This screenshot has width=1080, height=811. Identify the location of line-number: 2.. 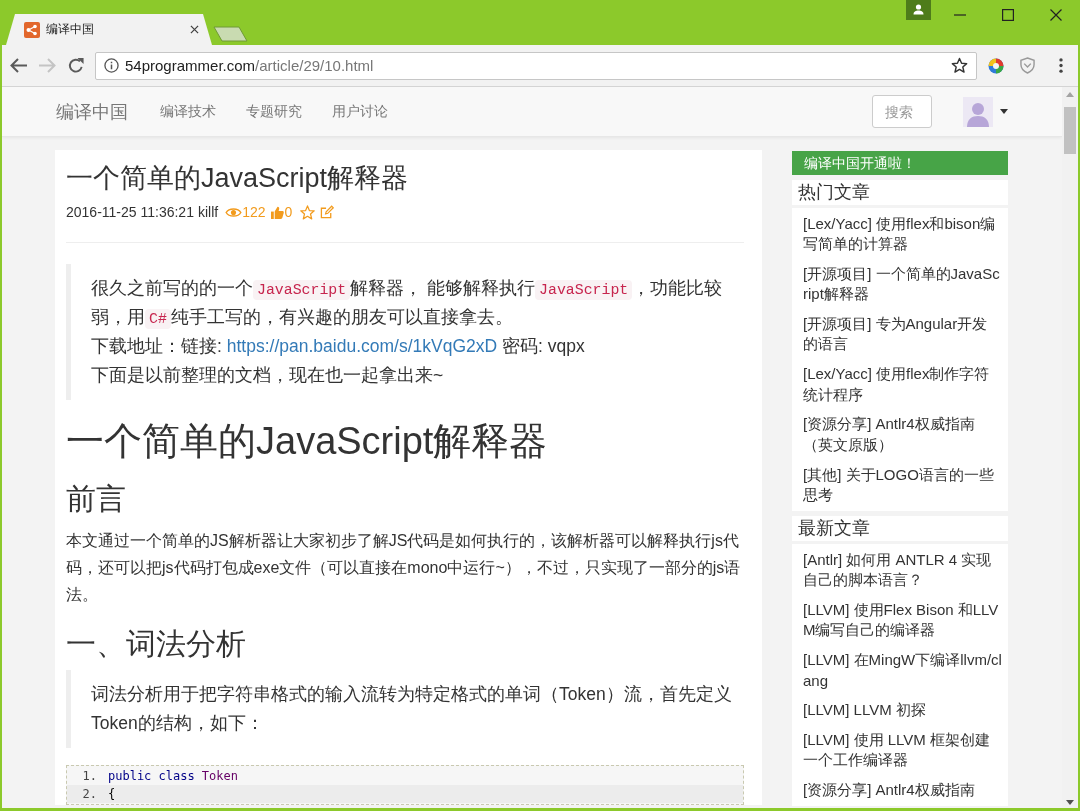
(89, 794).